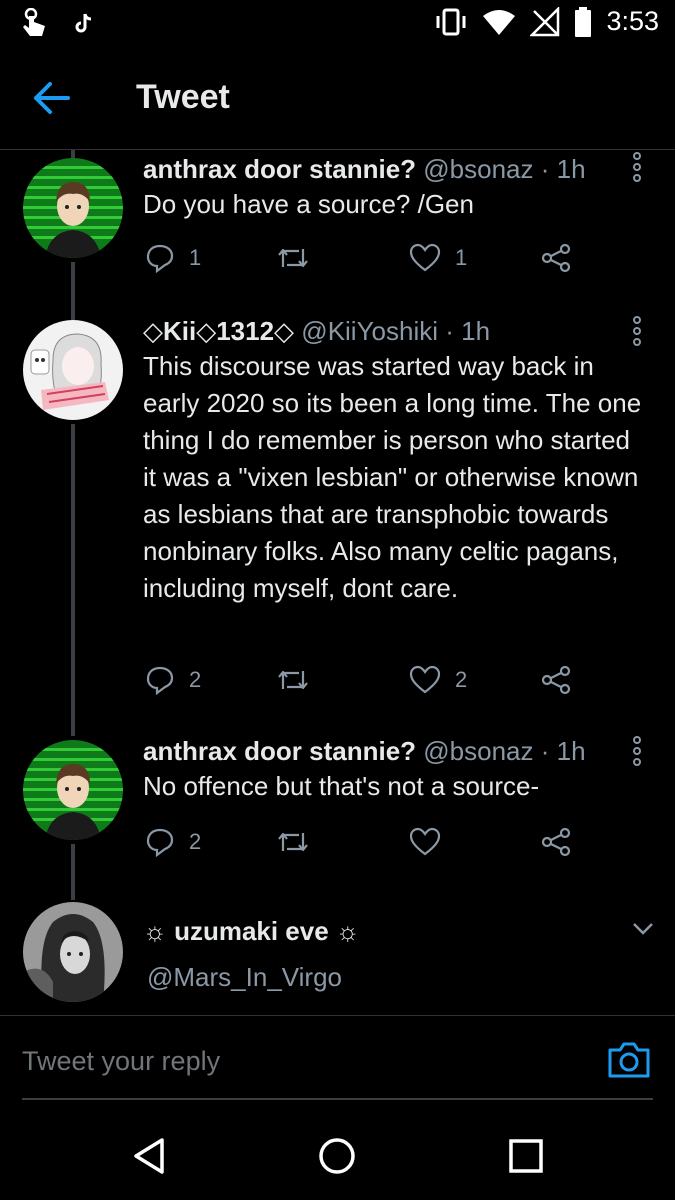 The height and width of the screenshot is (1200, 675). I want to click on display-name: ◇Kii◇1312◇, so click(218, 331).